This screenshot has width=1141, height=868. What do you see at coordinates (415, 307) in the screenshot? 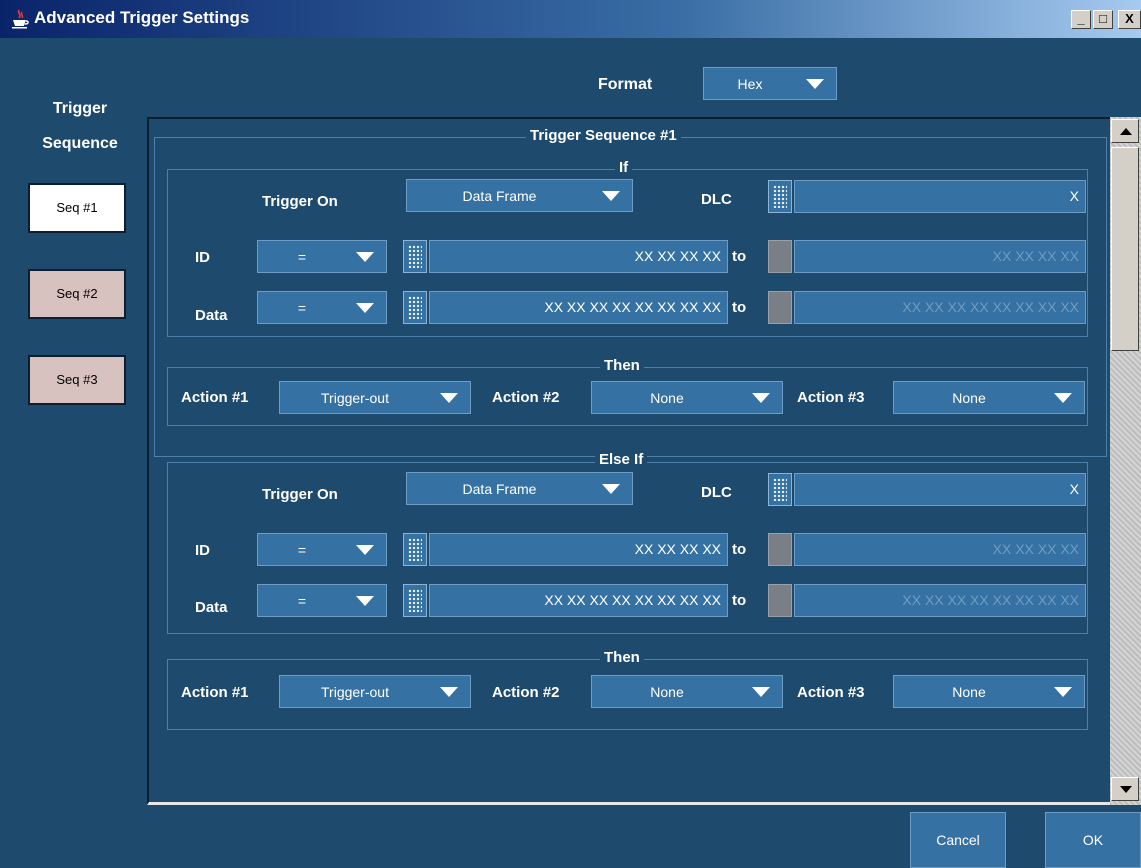
I see `data-from-grip-icon` at bounding box center [415, 307].